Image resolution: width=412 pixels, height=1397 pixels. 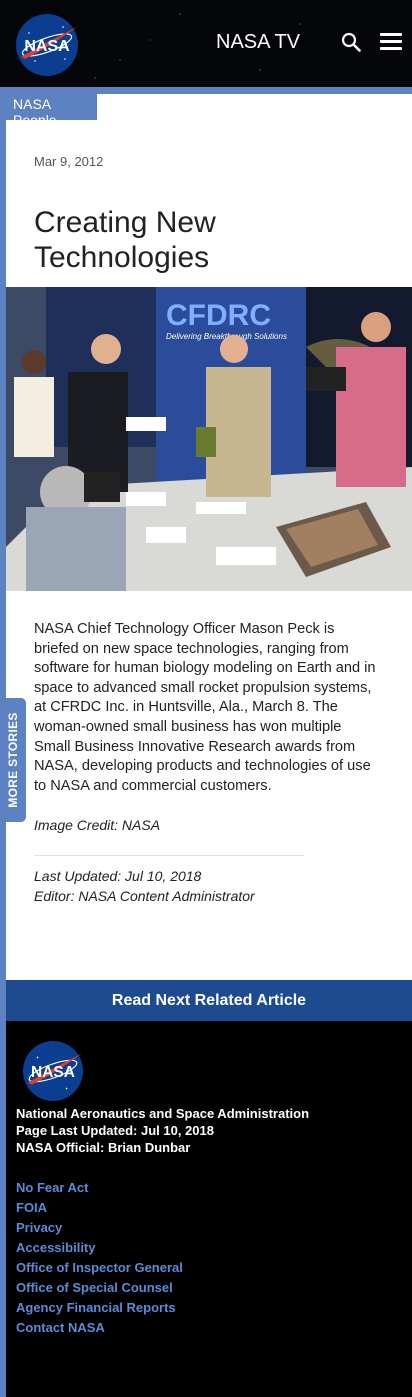 What do you see at coordinates (97, 825) in the screenshot?
I see `image-credit: Image Credit: NASA` at bounding box center [97, 825].